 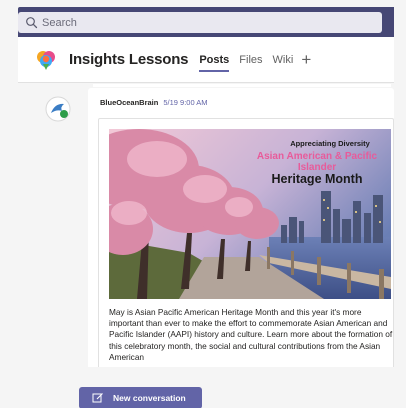 I want to click on post-meta: BlueOceanBrain 5/19 9:00 AM, so click(x=154, y=102).